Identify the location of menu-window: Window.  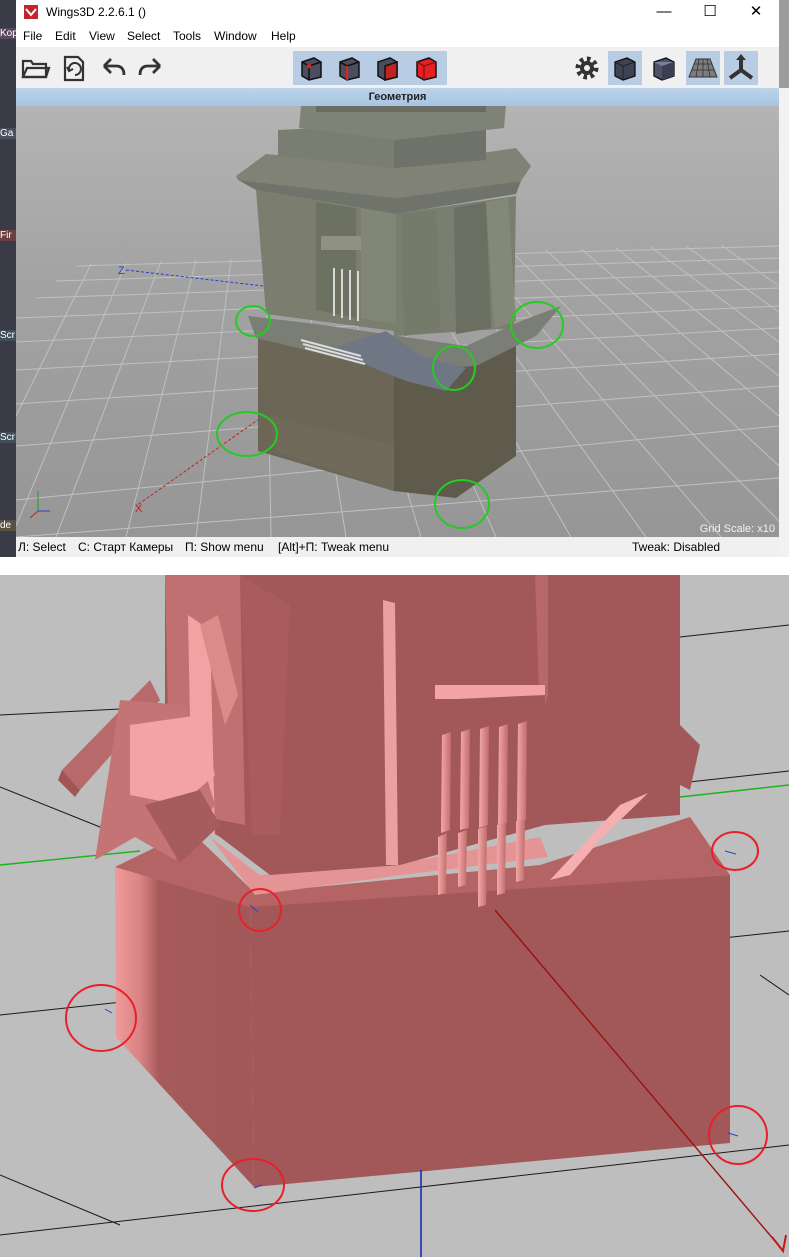
(235, 36).